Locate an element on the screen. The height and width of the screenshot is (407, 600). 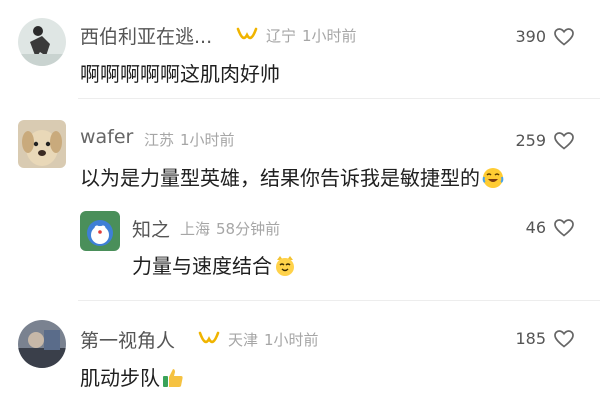
comment-meta: 上海 58分钟前 is located at coordinates (233, 228).